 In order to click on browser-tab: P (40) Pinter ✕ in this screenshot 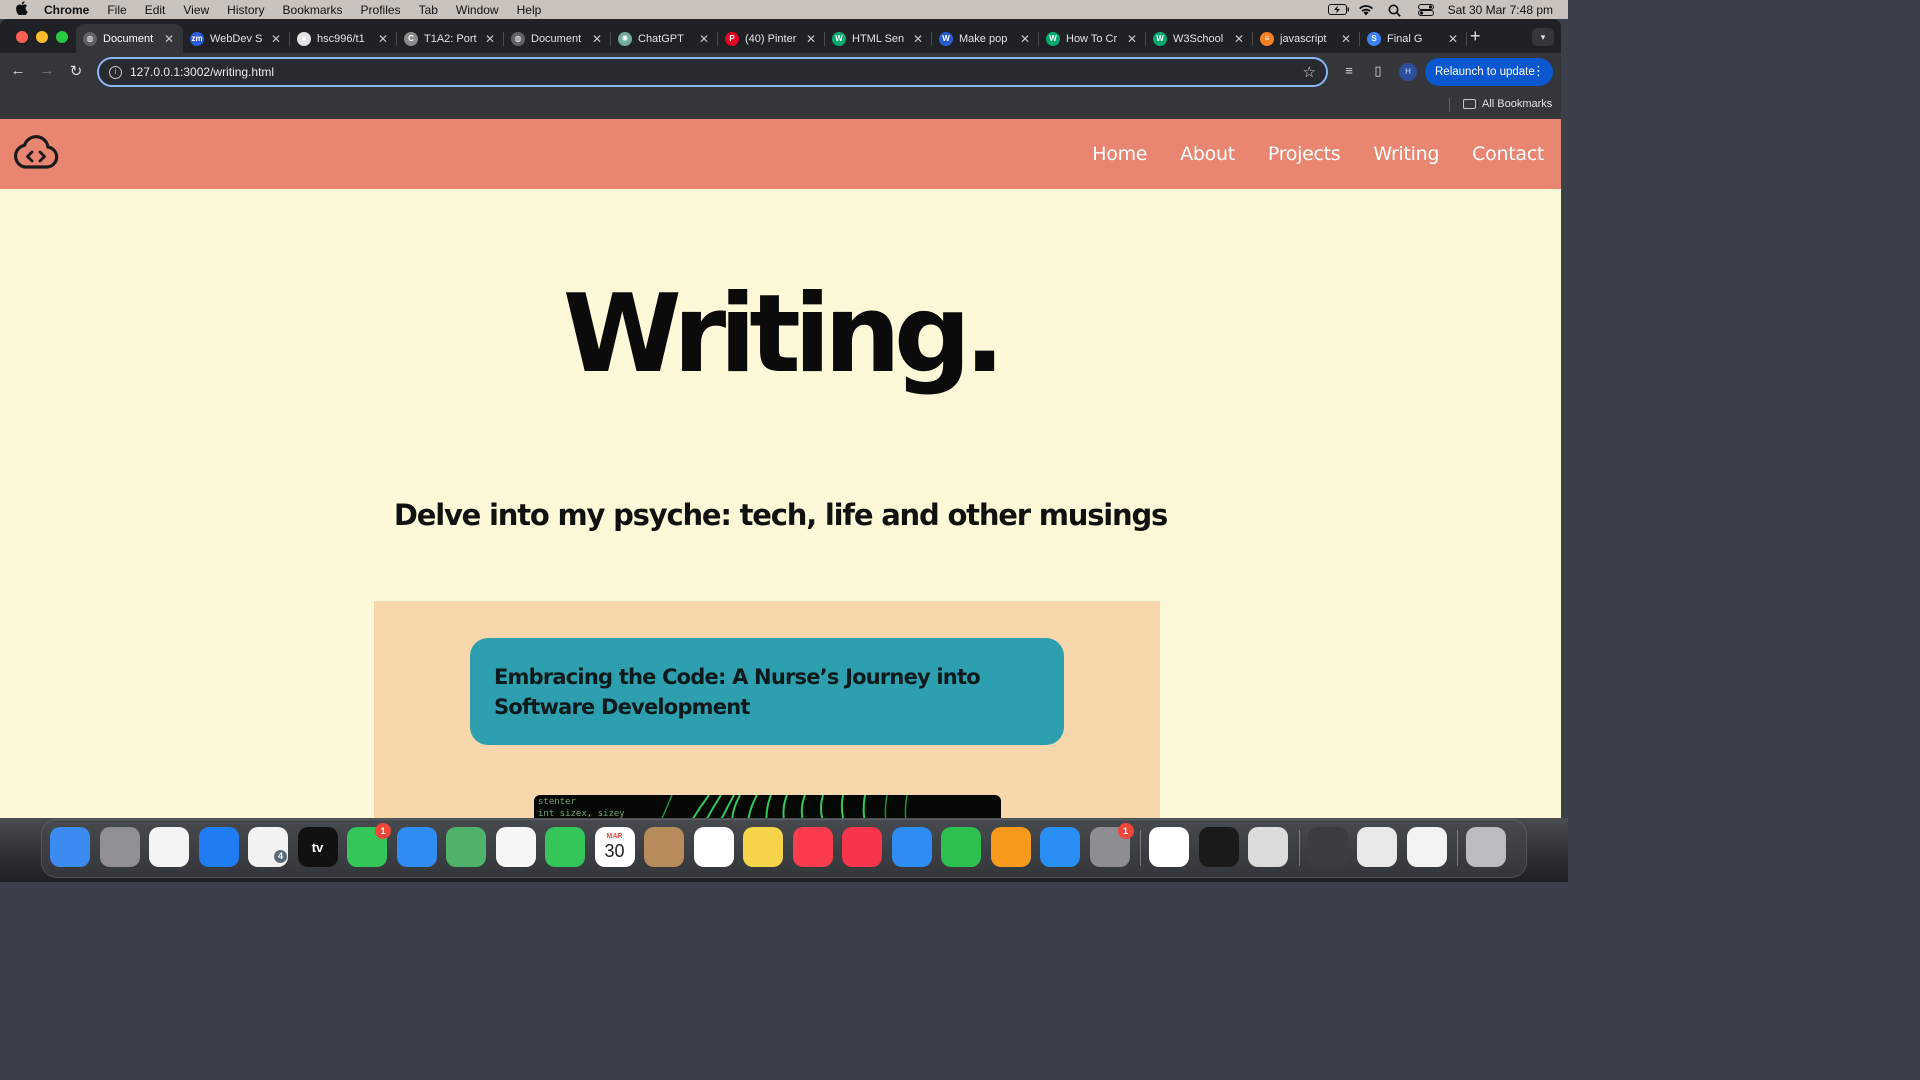, I will do `click(771, 38)`.